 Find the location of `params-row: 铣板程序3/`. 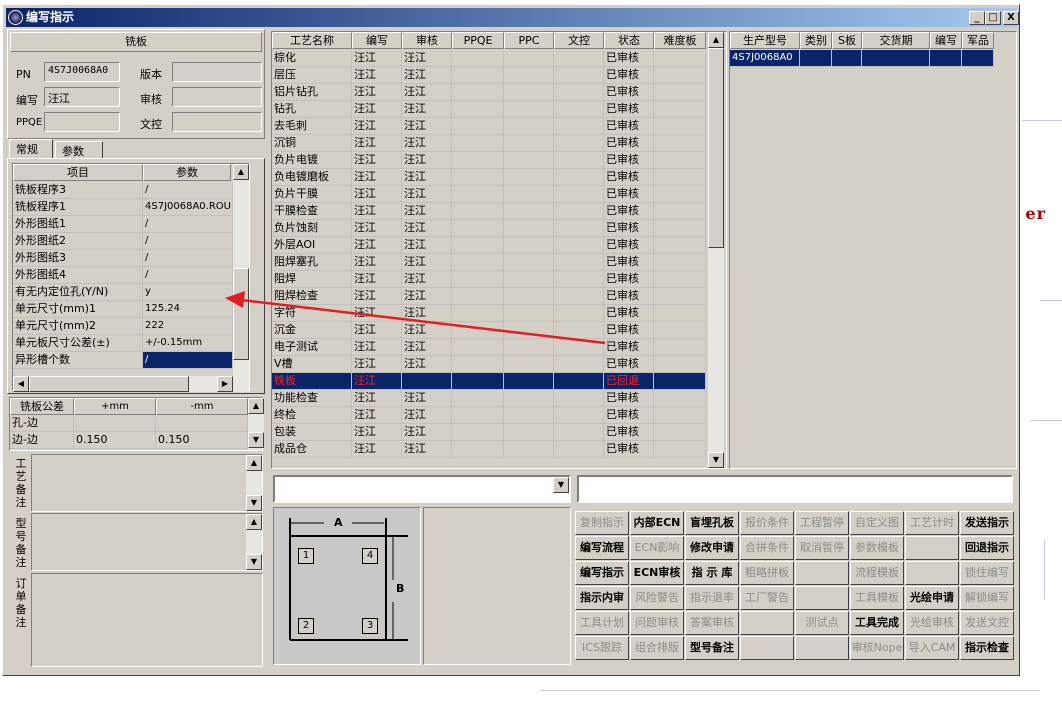

params-row: 铣板程序3/ is located at coordinates (123, 190).